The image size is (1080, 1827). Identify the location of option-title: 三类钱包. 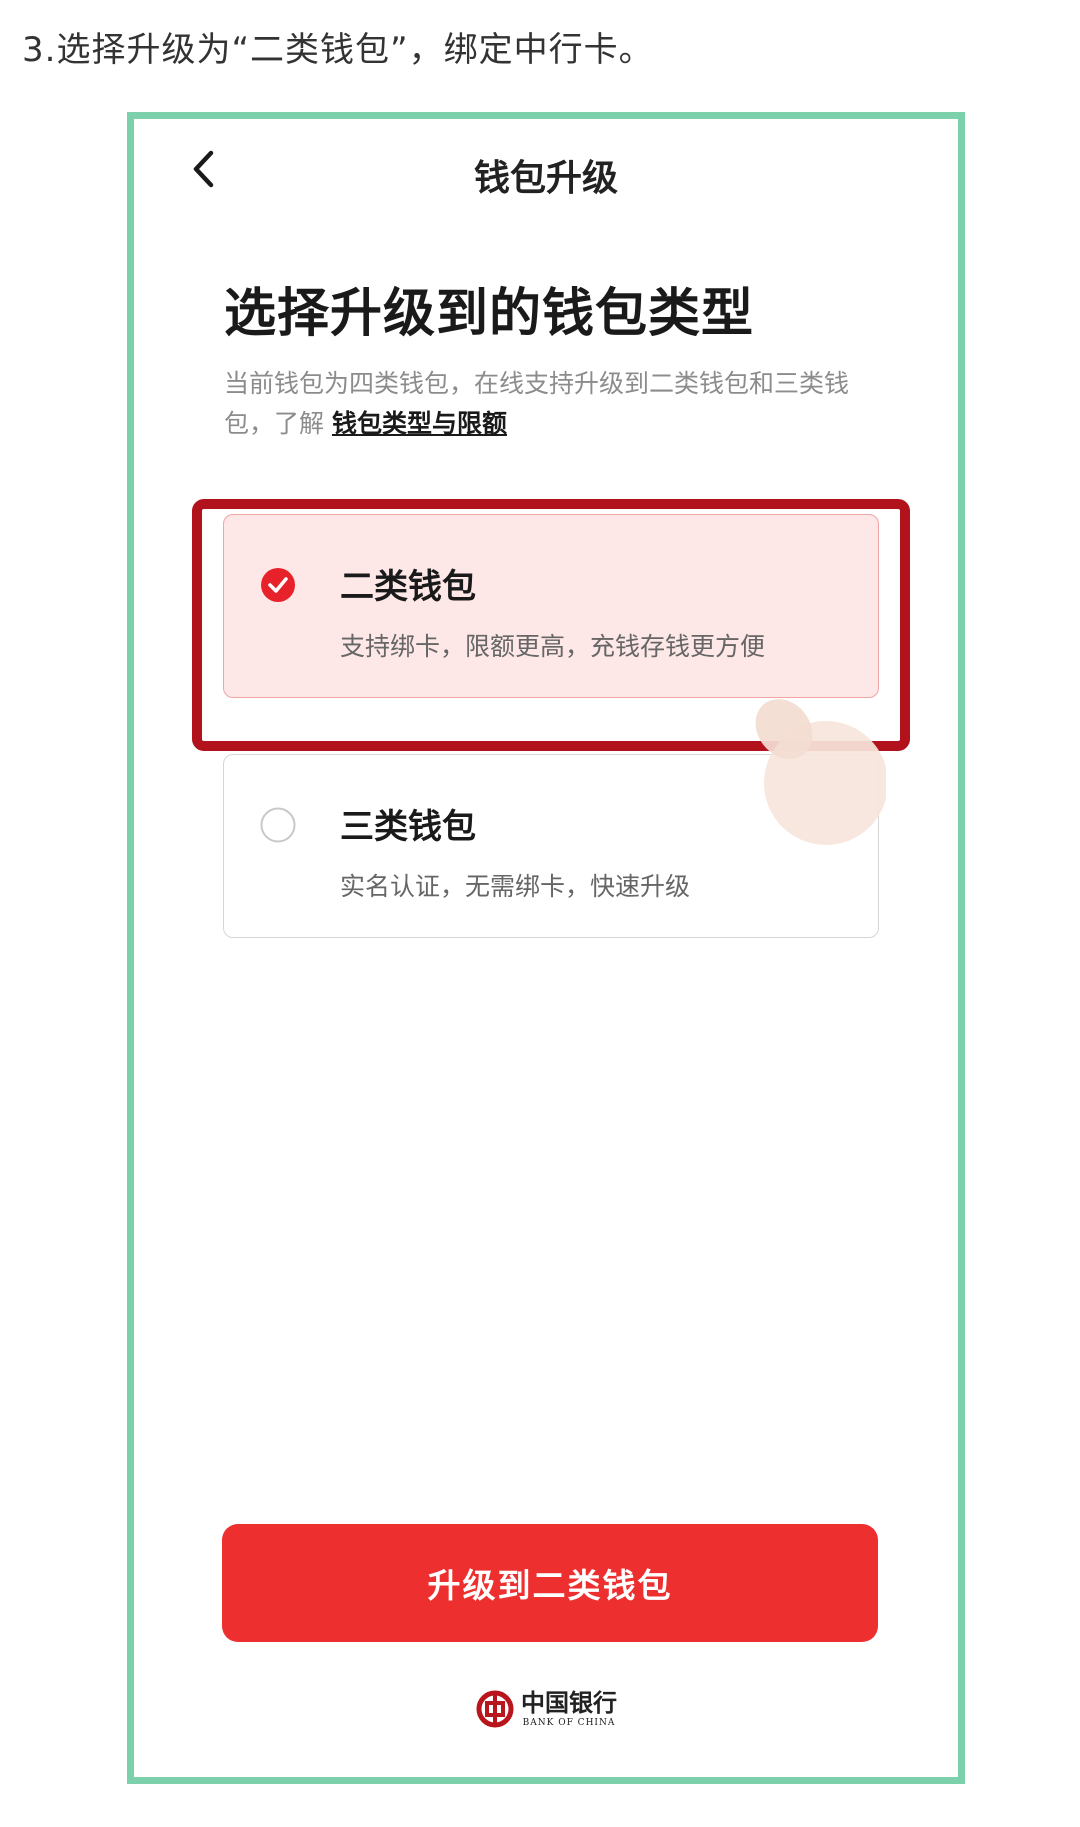
(408, 827).